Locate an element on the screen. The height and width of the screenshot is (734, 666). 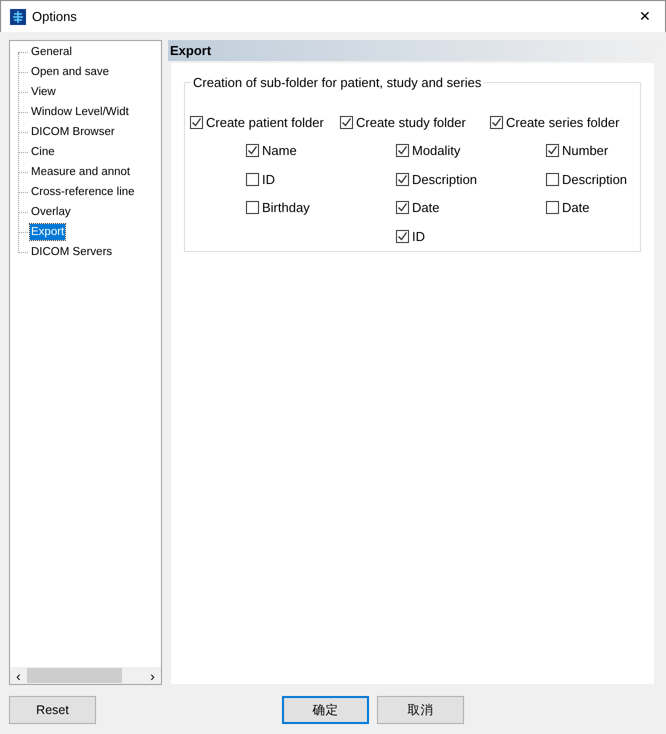
tree-item: Export is located at coordinates (48, 232).